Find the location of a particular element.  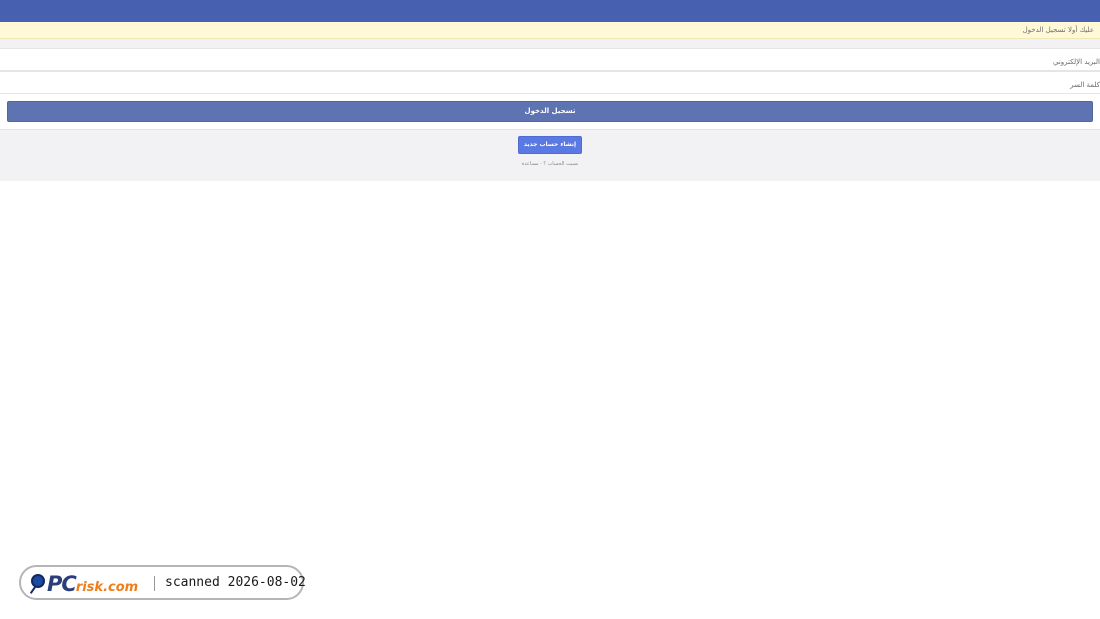

password-field-row is located at coordinates (550, 82).